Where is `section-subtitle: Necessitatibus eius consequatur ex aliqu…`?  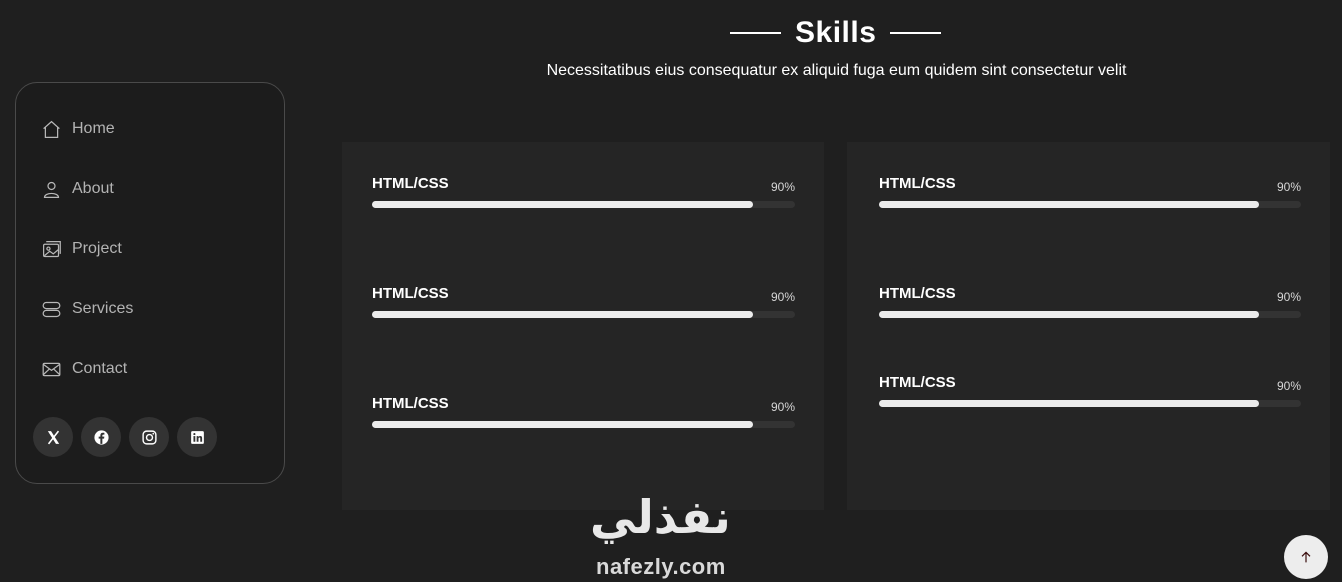
section-subtitle: Necessitatibus eius consequatur ex aliqu… is located at coordinates (836, 70).